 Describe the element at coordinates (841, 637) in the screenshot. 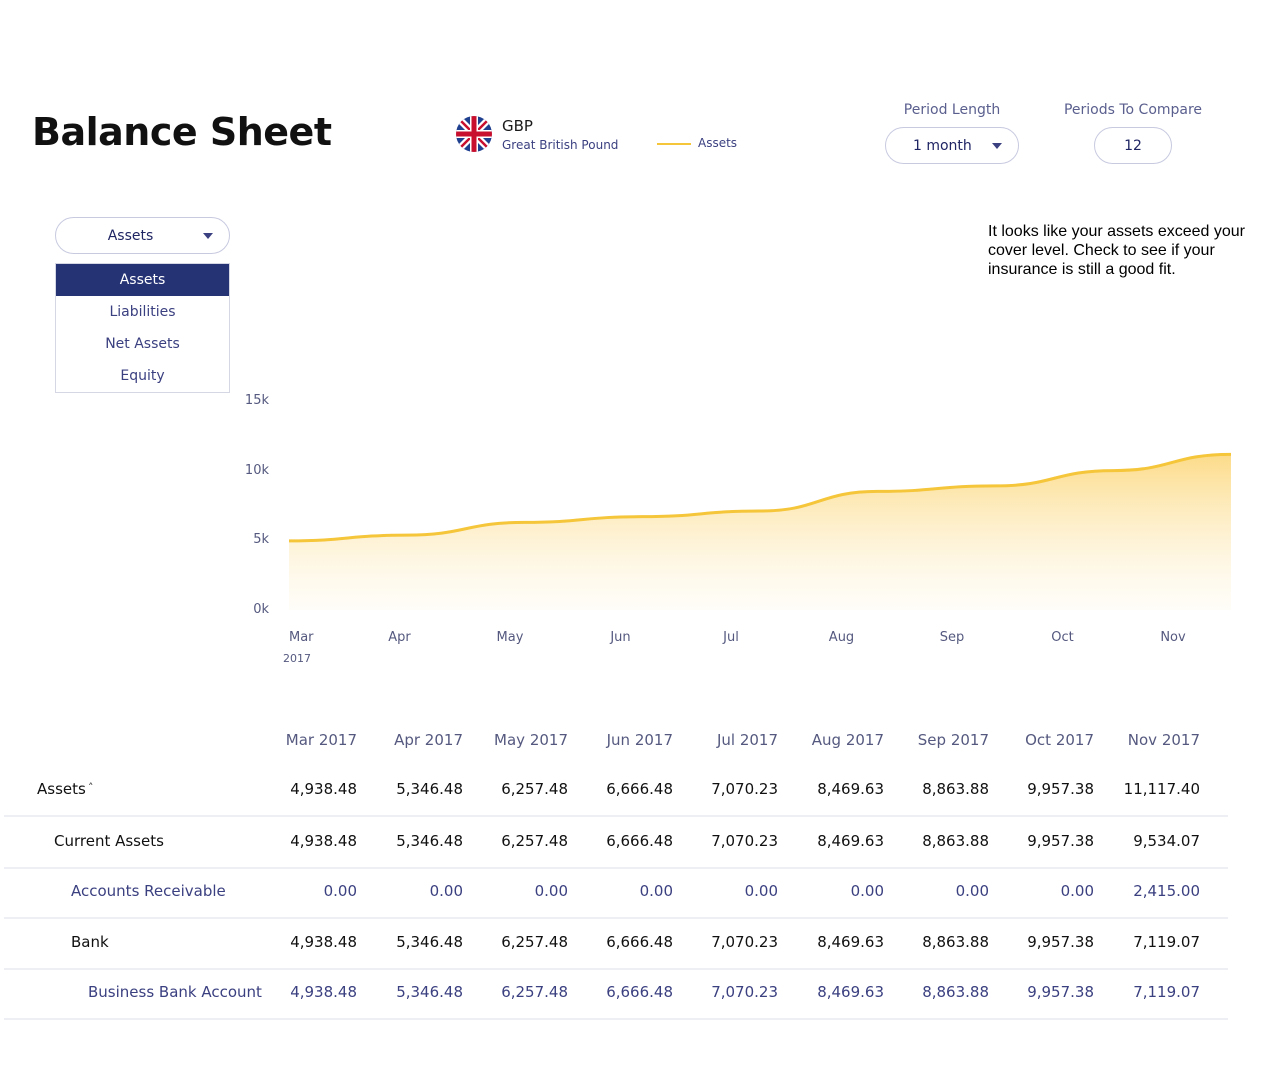

I see `x-tick-label: Aug` at that location.